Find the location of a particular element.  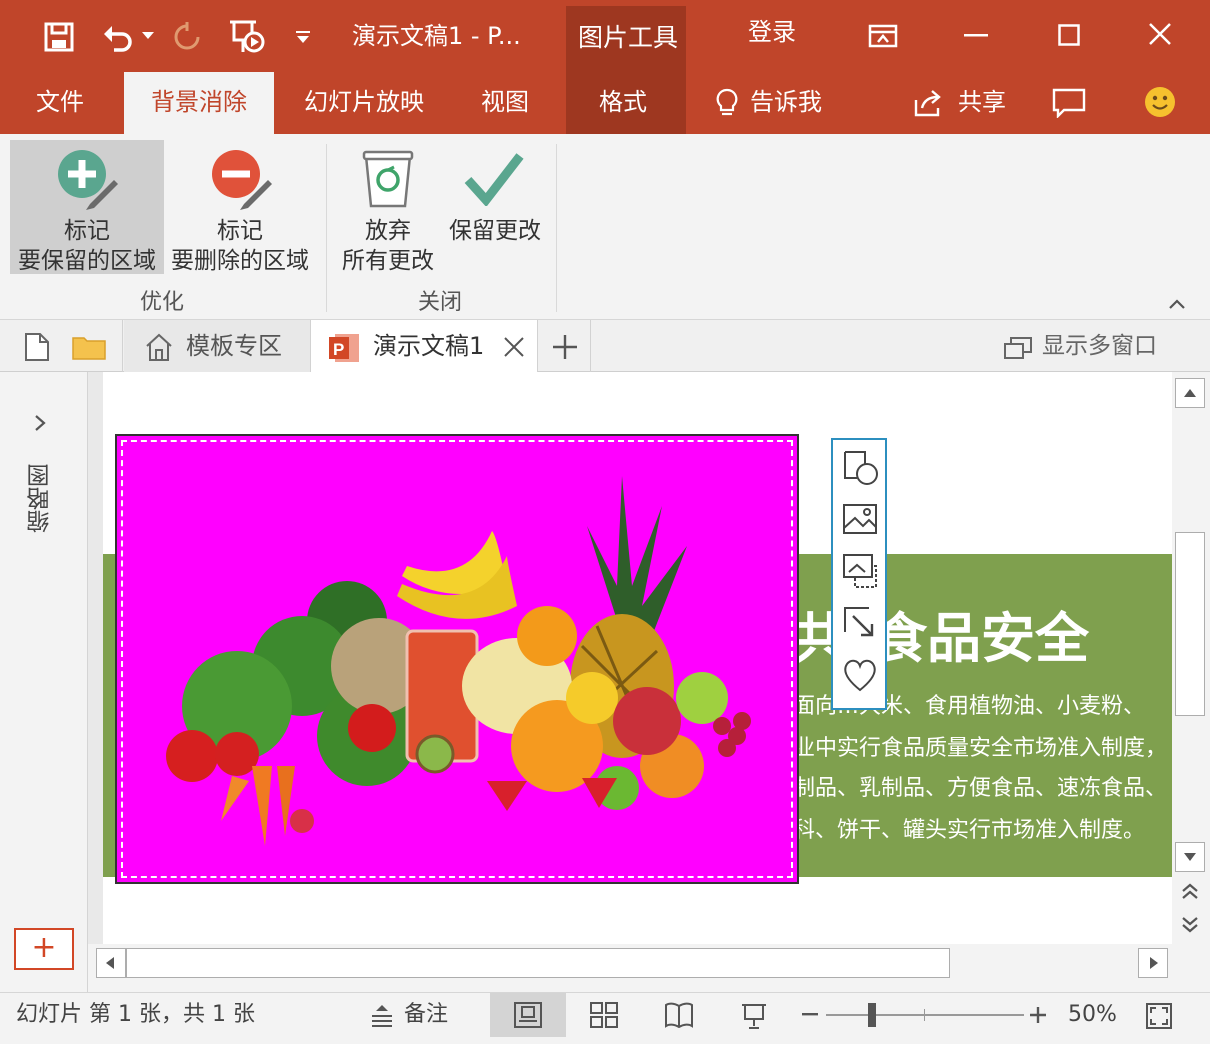

slide-sorter-icon is located at coordinates (604, 1015).